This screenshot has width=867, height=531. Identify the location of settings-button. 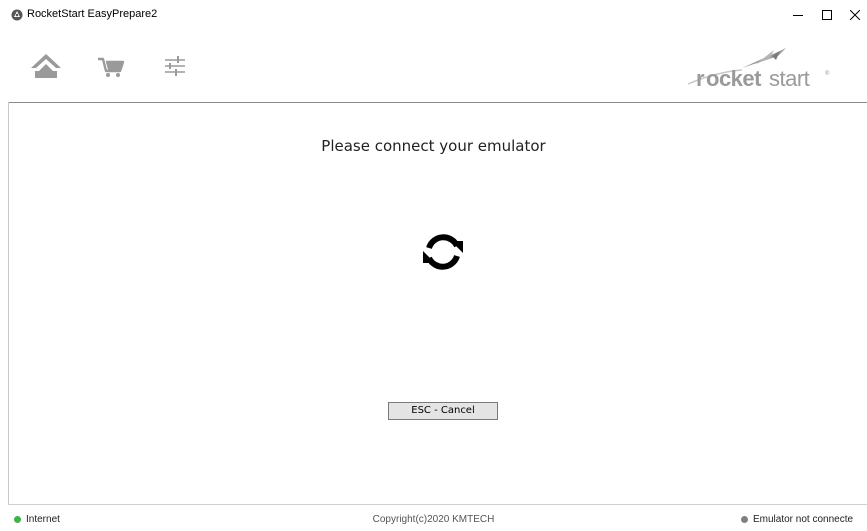
(175, 66).